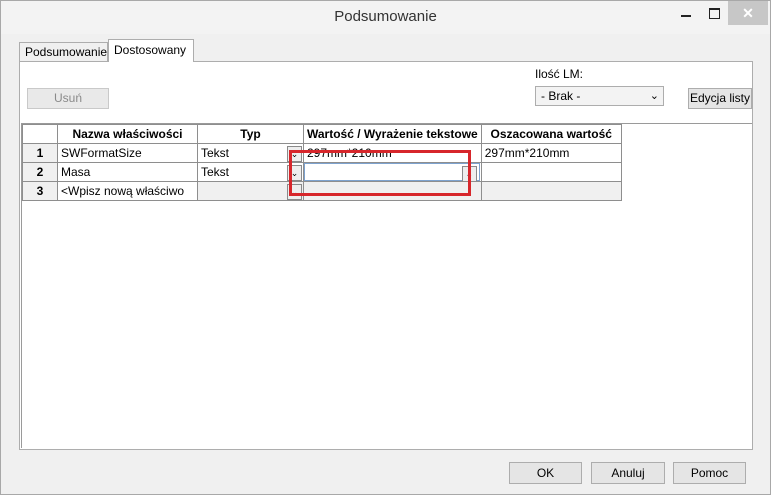  Describe the element at coordinates (127, 134) in the screenshot. I see `column-header-name: Nazwa właściwości` at that location.